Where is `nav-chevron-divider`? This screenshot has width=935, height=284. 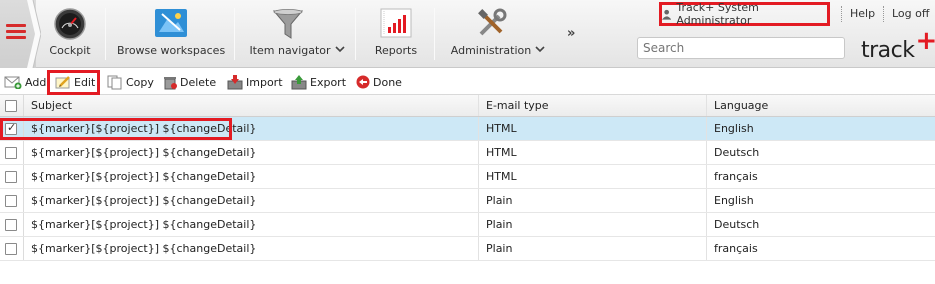 nav-chevron-divider is located at coordinates (34, 34).